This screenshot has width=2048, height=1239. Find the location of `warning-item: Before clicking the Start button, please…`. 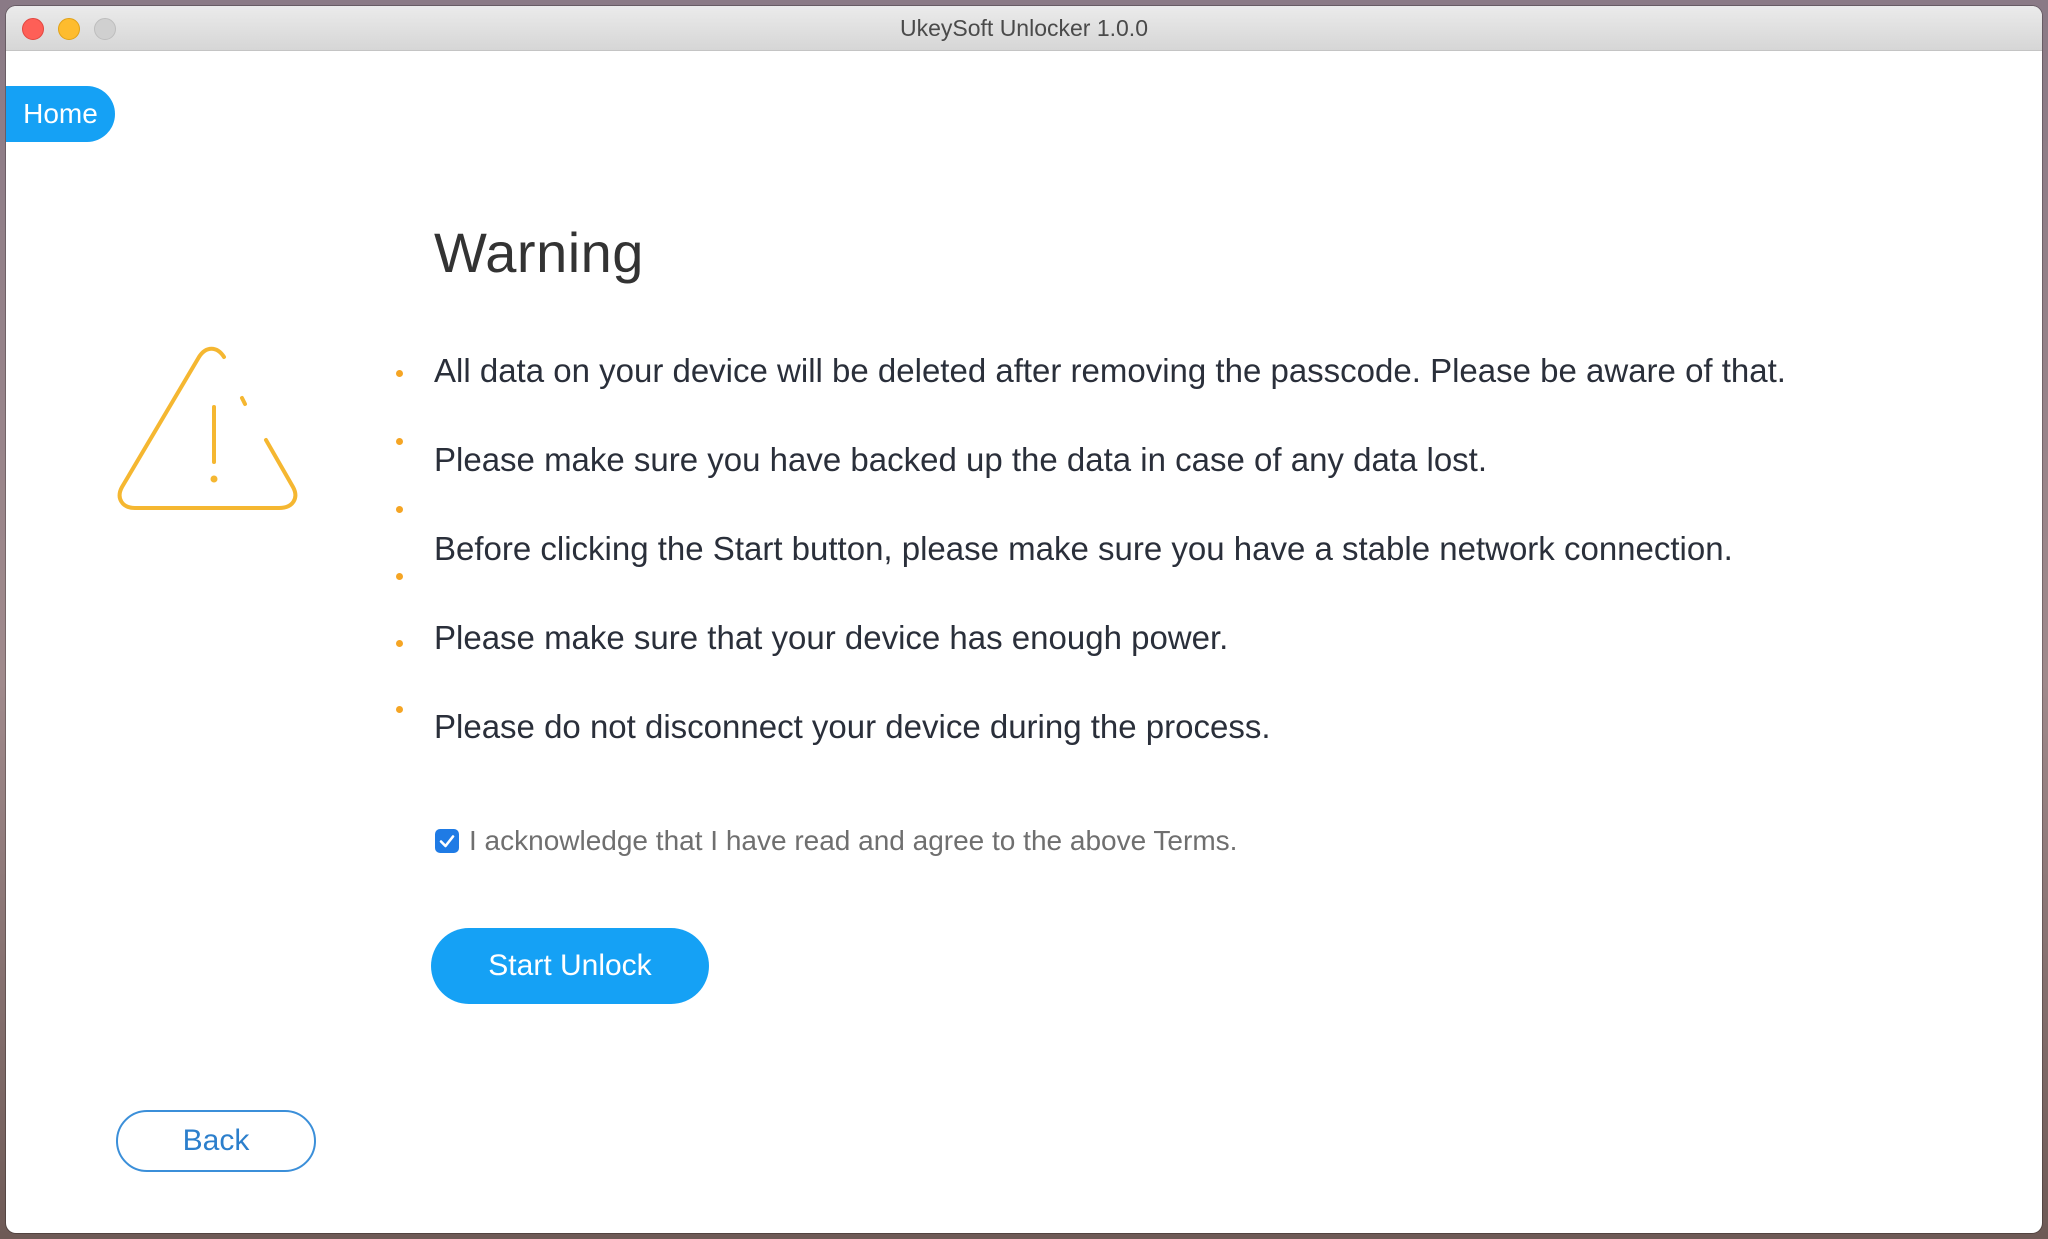

warning-item: Before clicking the Start button, please… is located at coordinates (1083, 548).